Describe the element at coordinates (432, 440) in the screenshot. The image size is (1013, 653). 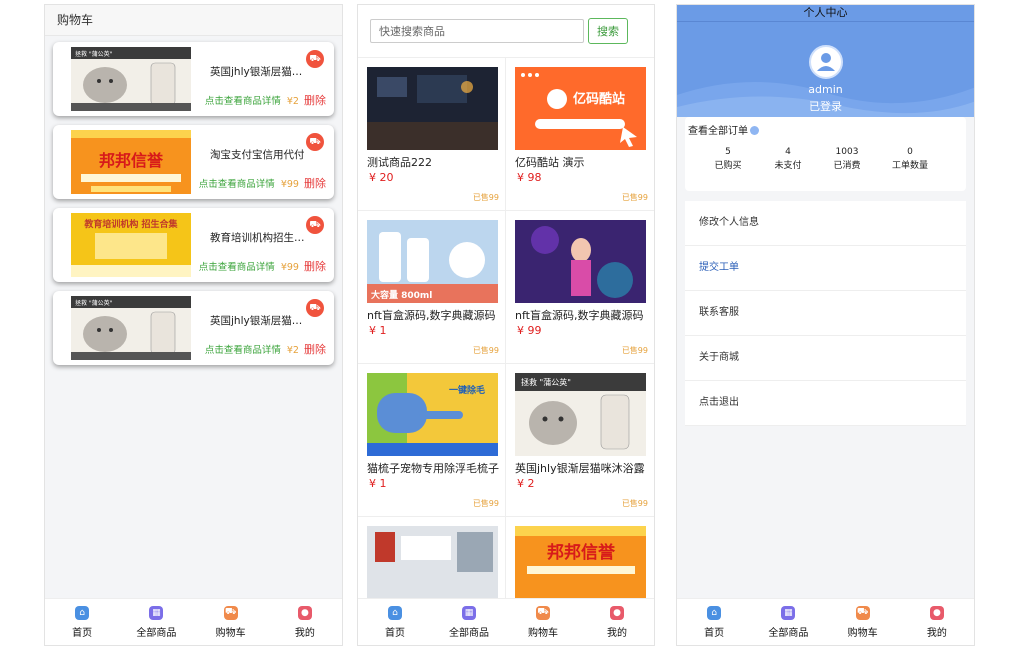
I see `product-card: 一键除毛 猫梳子宠物专用除浮毛梳子 ¥ 1 已售99` at that location.